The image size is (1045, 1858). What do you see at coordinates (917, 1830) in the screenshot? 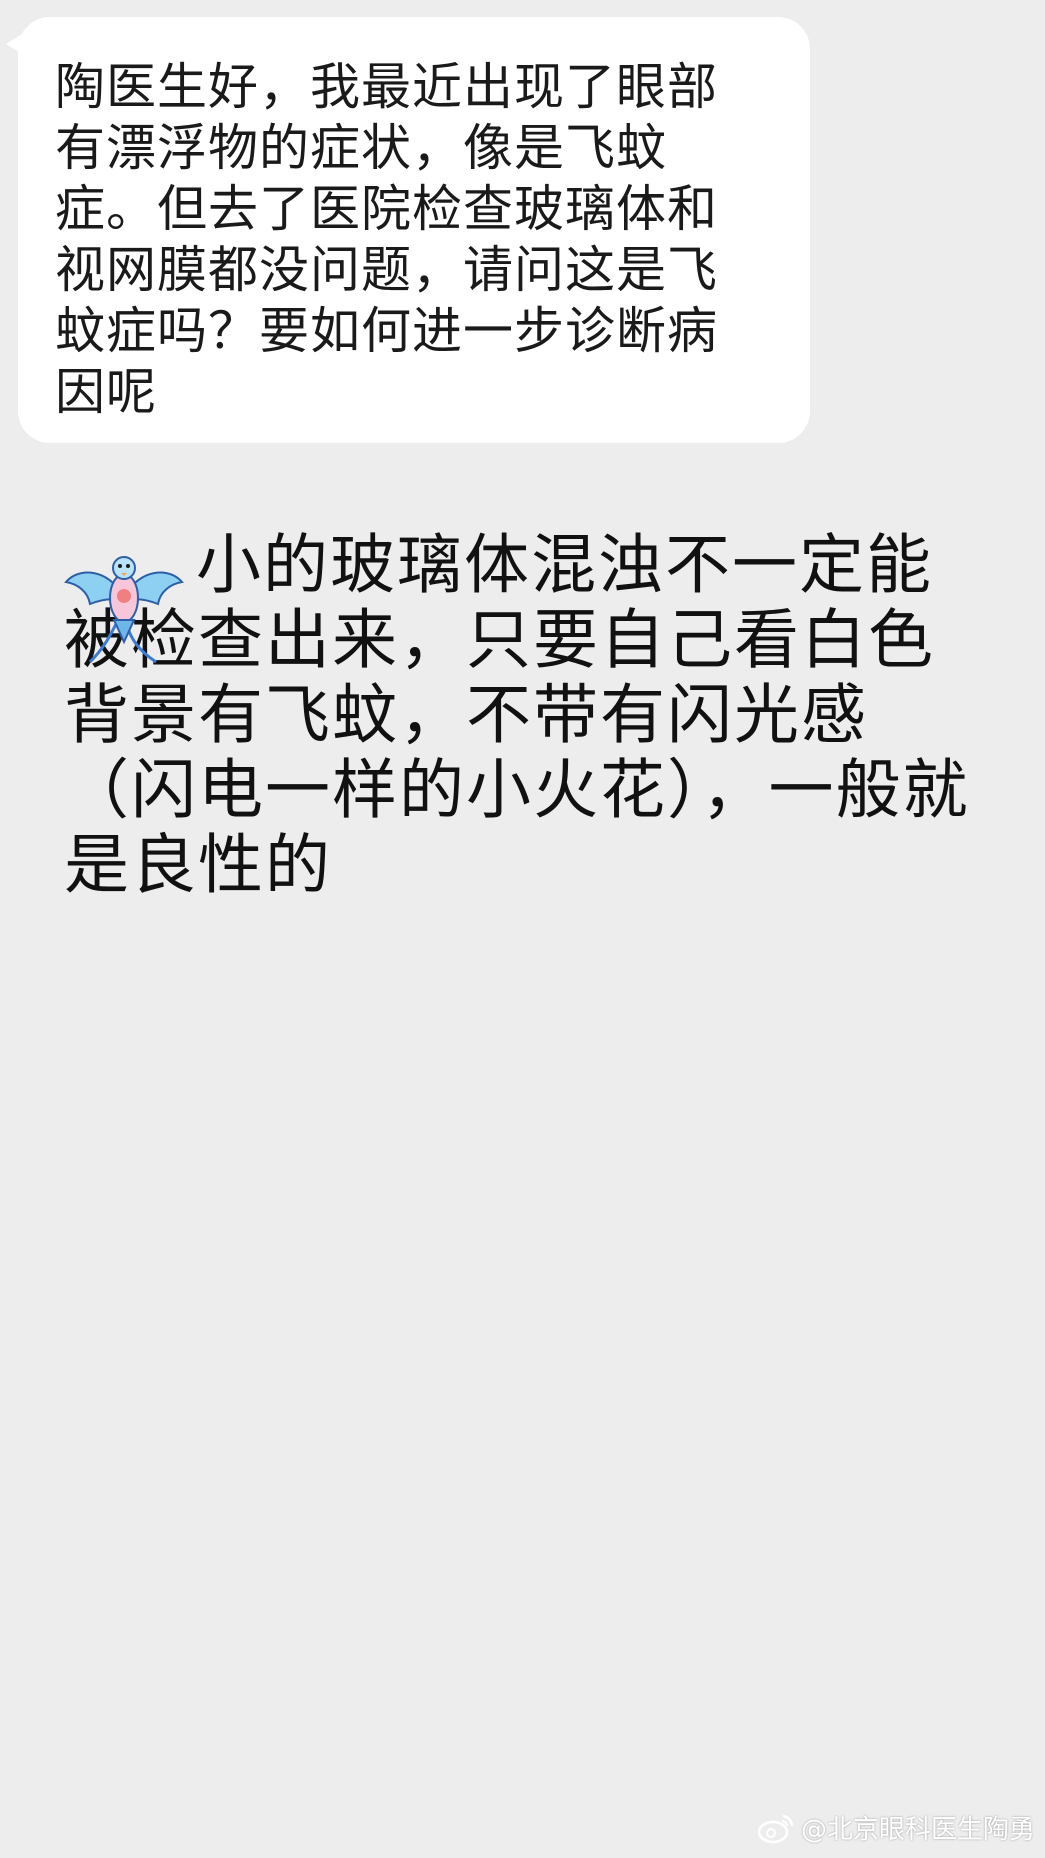
I see `watermark-text: @北京眼科医生陶勇` at bounding box center [917, 1830].